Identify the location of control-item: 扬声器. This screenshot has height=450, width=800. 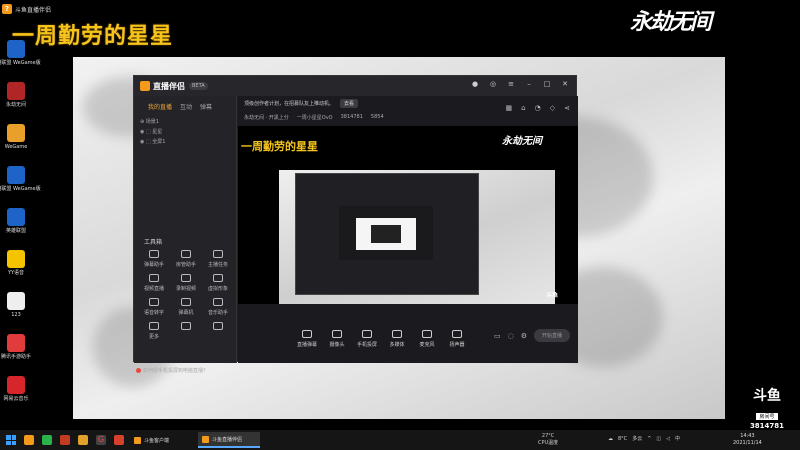
(457, 336).